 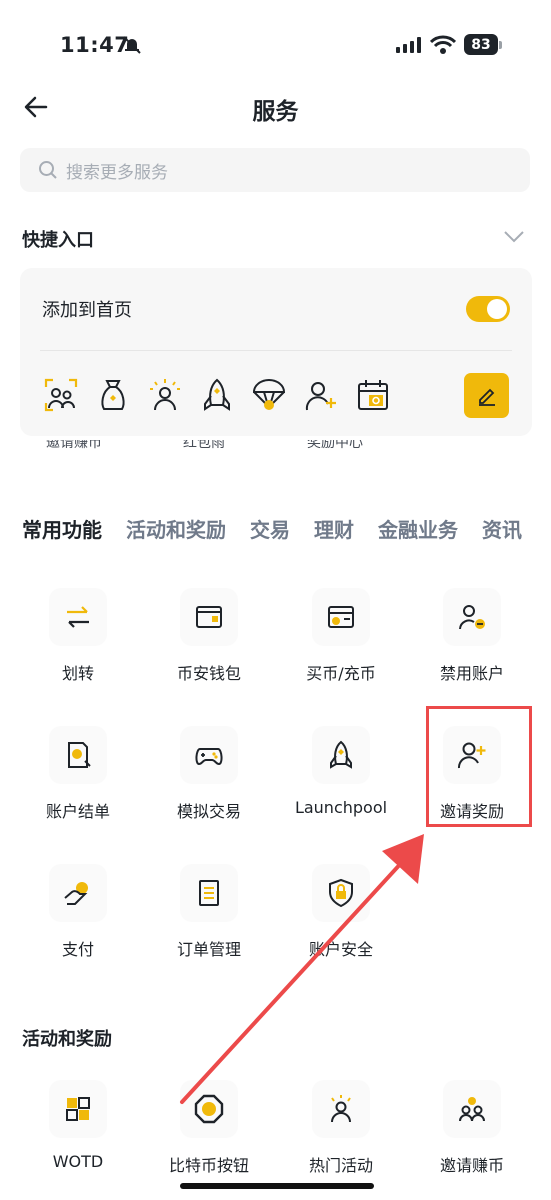 I want to click on status-time: 11:47, so click(x=95, y=45).